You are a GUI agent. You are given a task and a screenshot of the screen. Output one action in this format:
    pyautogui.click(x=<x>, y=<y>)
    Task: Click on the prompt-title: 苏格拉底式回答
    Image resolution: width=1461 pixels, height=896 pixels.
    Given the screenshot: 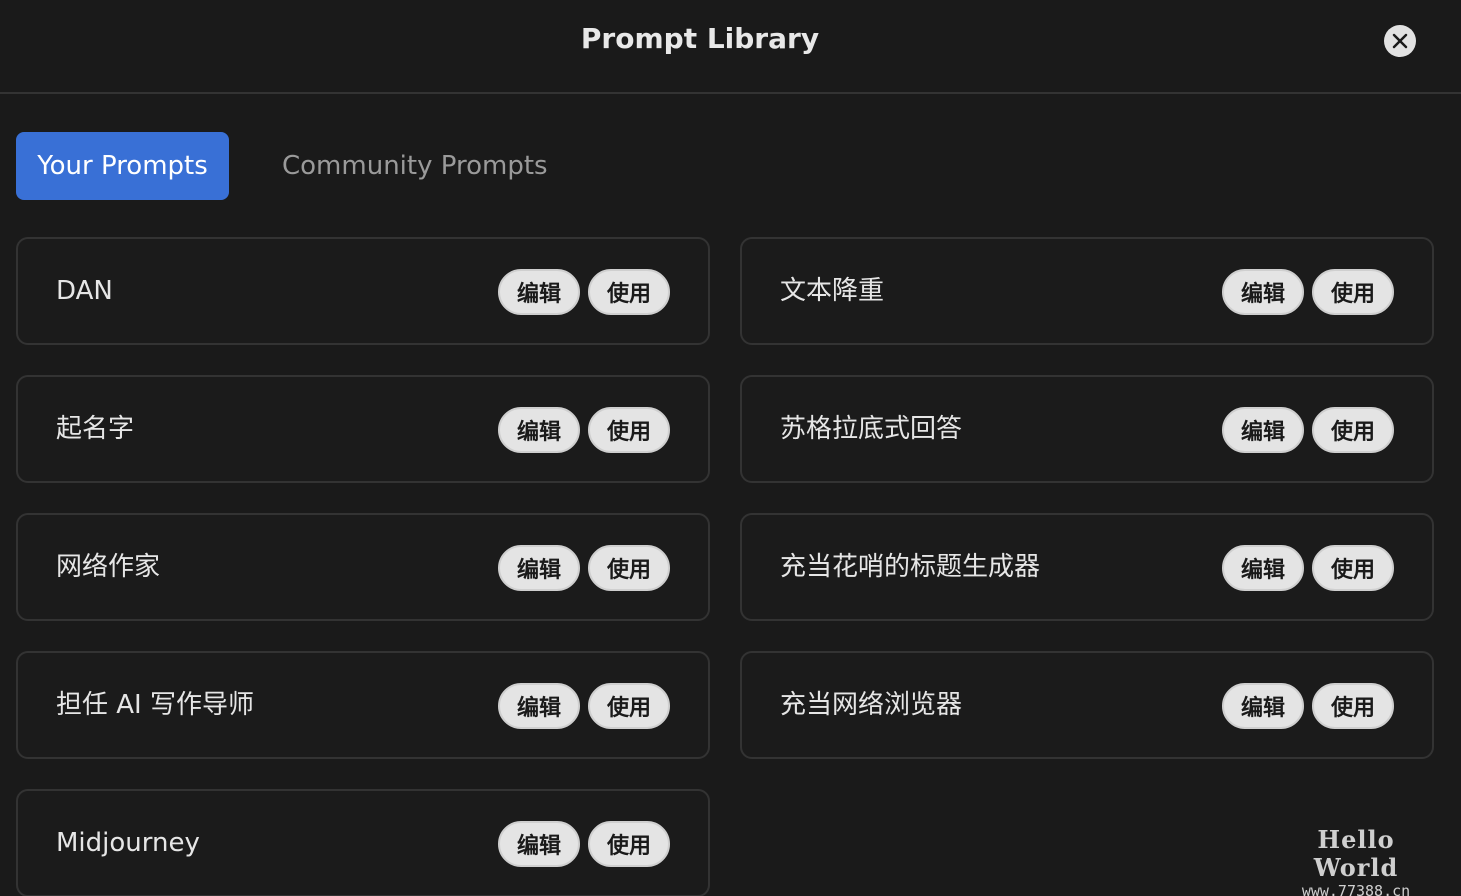 What is the action you would take?
    pyautogui.click(x=871, y=429)
    